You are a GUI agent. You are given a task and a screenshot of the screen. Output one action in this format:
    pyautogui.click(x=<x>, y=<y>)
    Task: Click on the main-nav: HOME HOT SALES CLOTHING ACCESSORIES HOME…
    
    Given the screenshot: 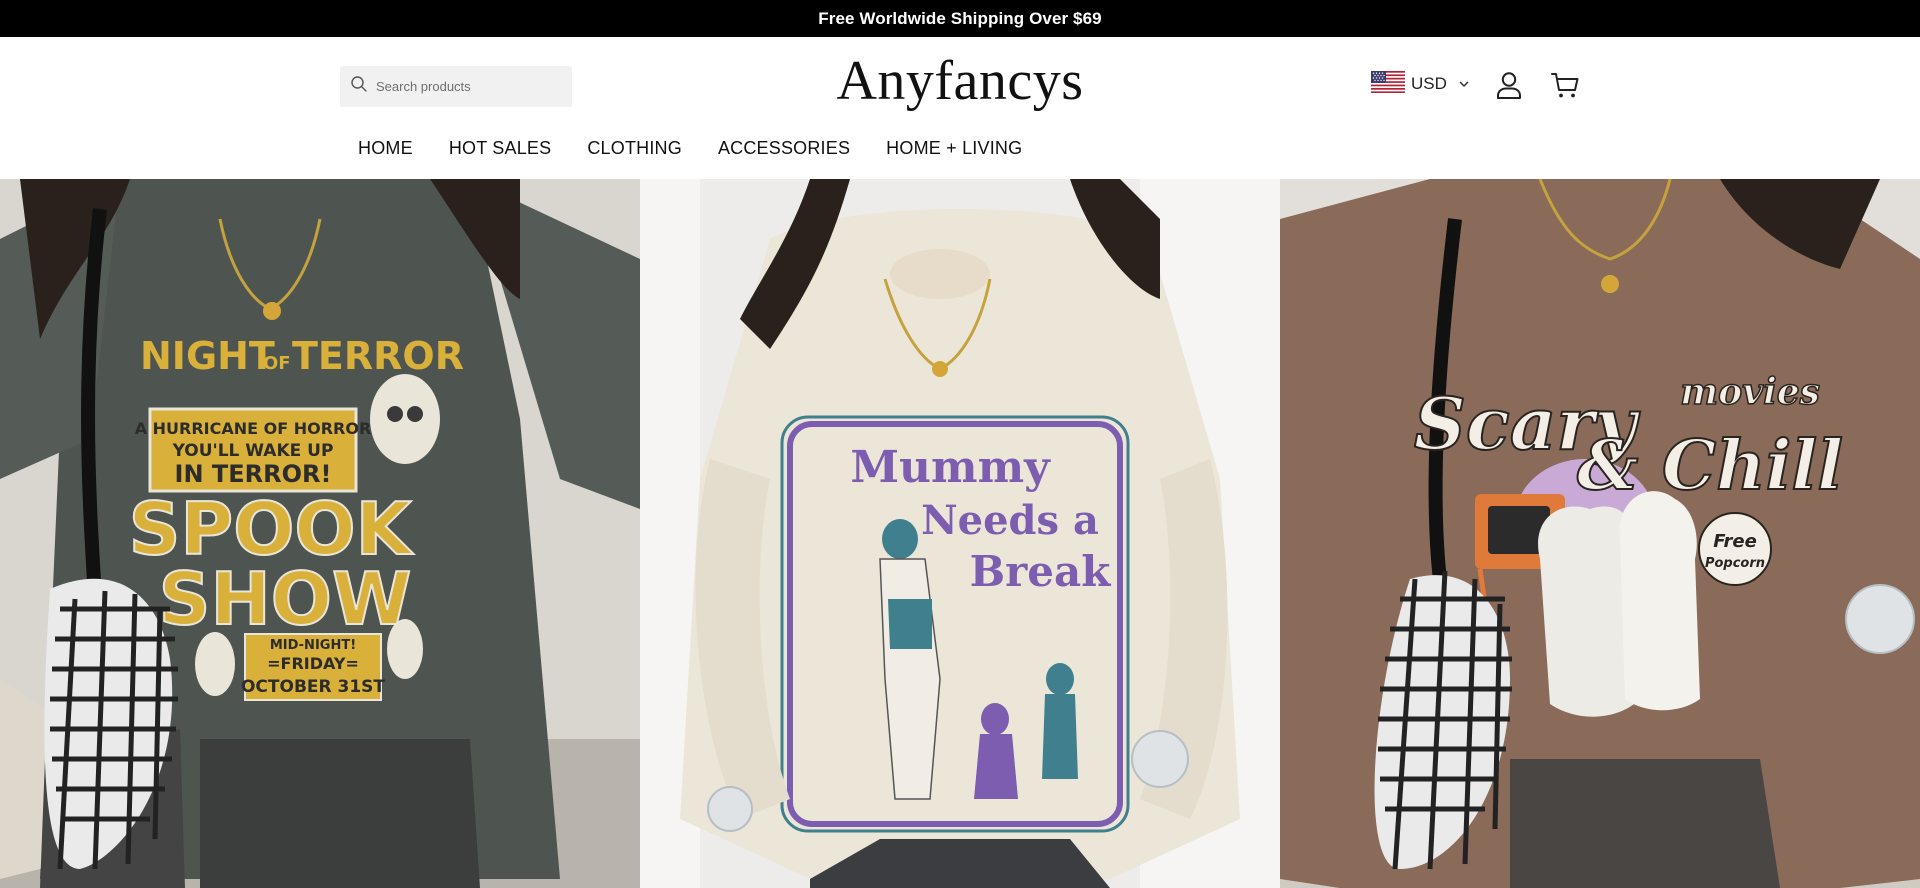 What is the action you would take?
    pyautogui.click(x=690, y=148)
    